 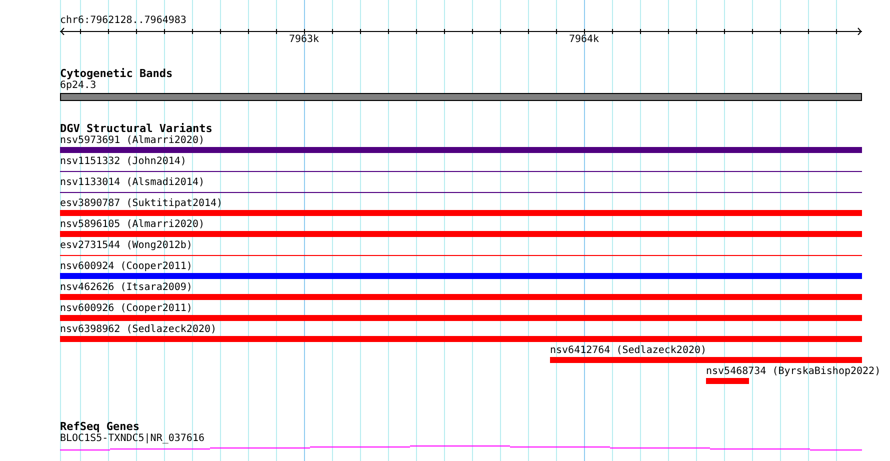 I want to click on feature-label: nsv600926 (Cooper2011), so click(x=126, y=309).